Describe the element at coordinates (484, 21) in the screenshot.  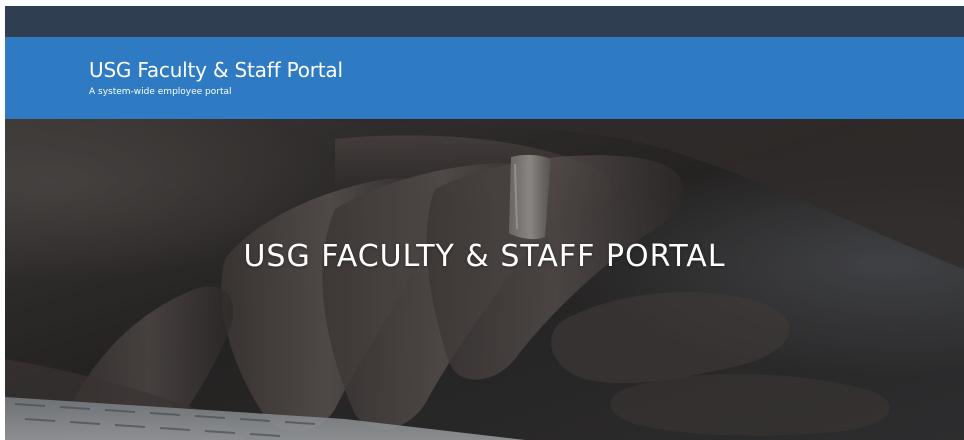
I see `top-navigation-bar` at that location.